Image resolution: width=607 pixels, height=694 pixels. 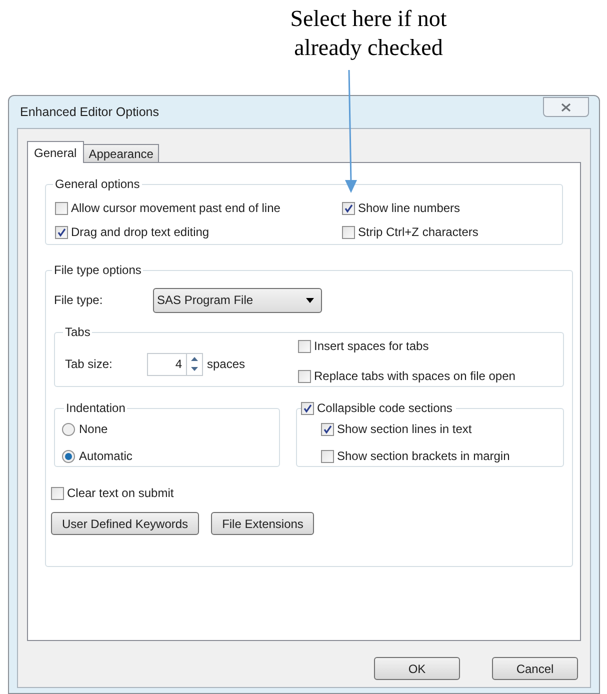 I want to click on checkbox-label: Allow cursor movement past end of line, so click(x=175, y=208).